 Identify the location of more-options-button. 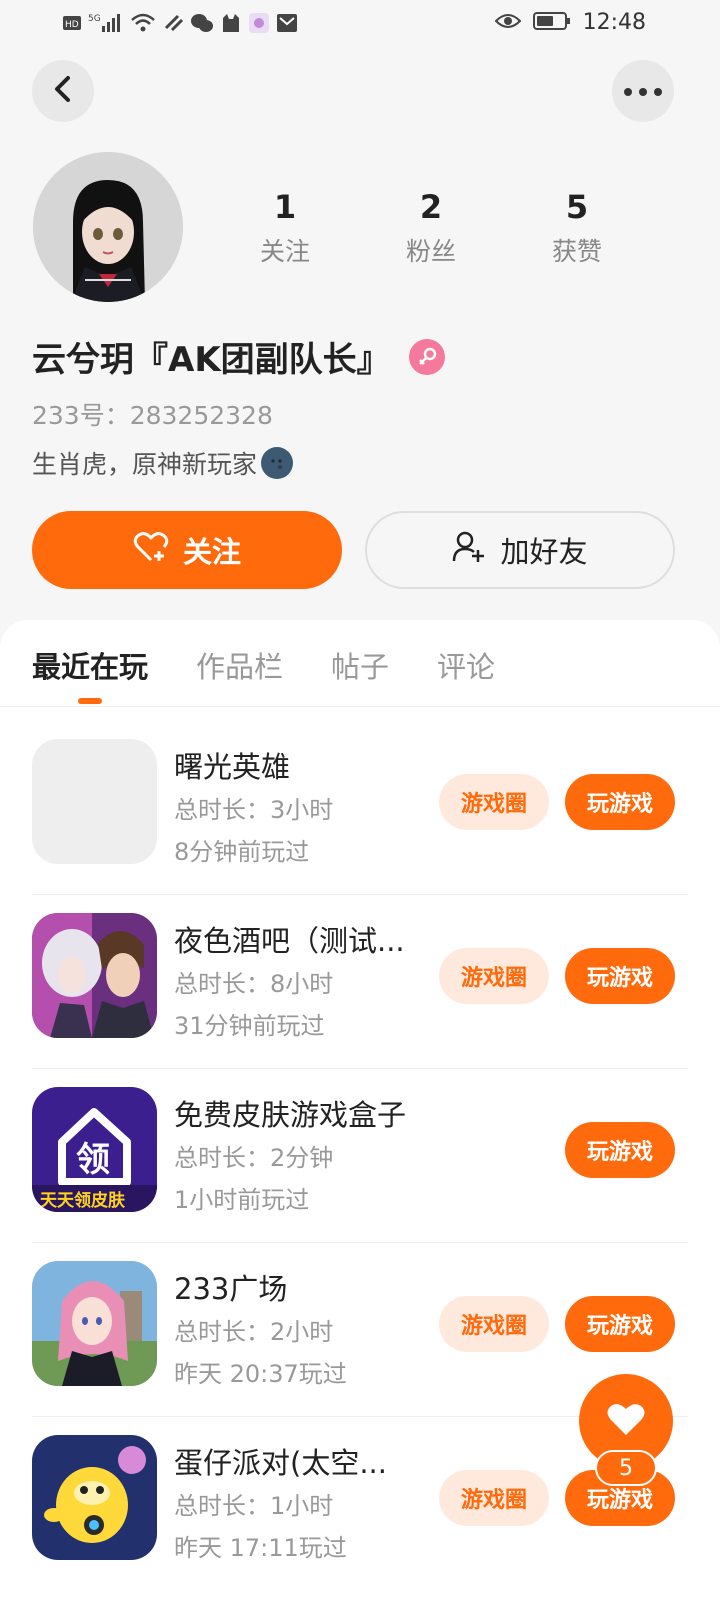
(643, 91).